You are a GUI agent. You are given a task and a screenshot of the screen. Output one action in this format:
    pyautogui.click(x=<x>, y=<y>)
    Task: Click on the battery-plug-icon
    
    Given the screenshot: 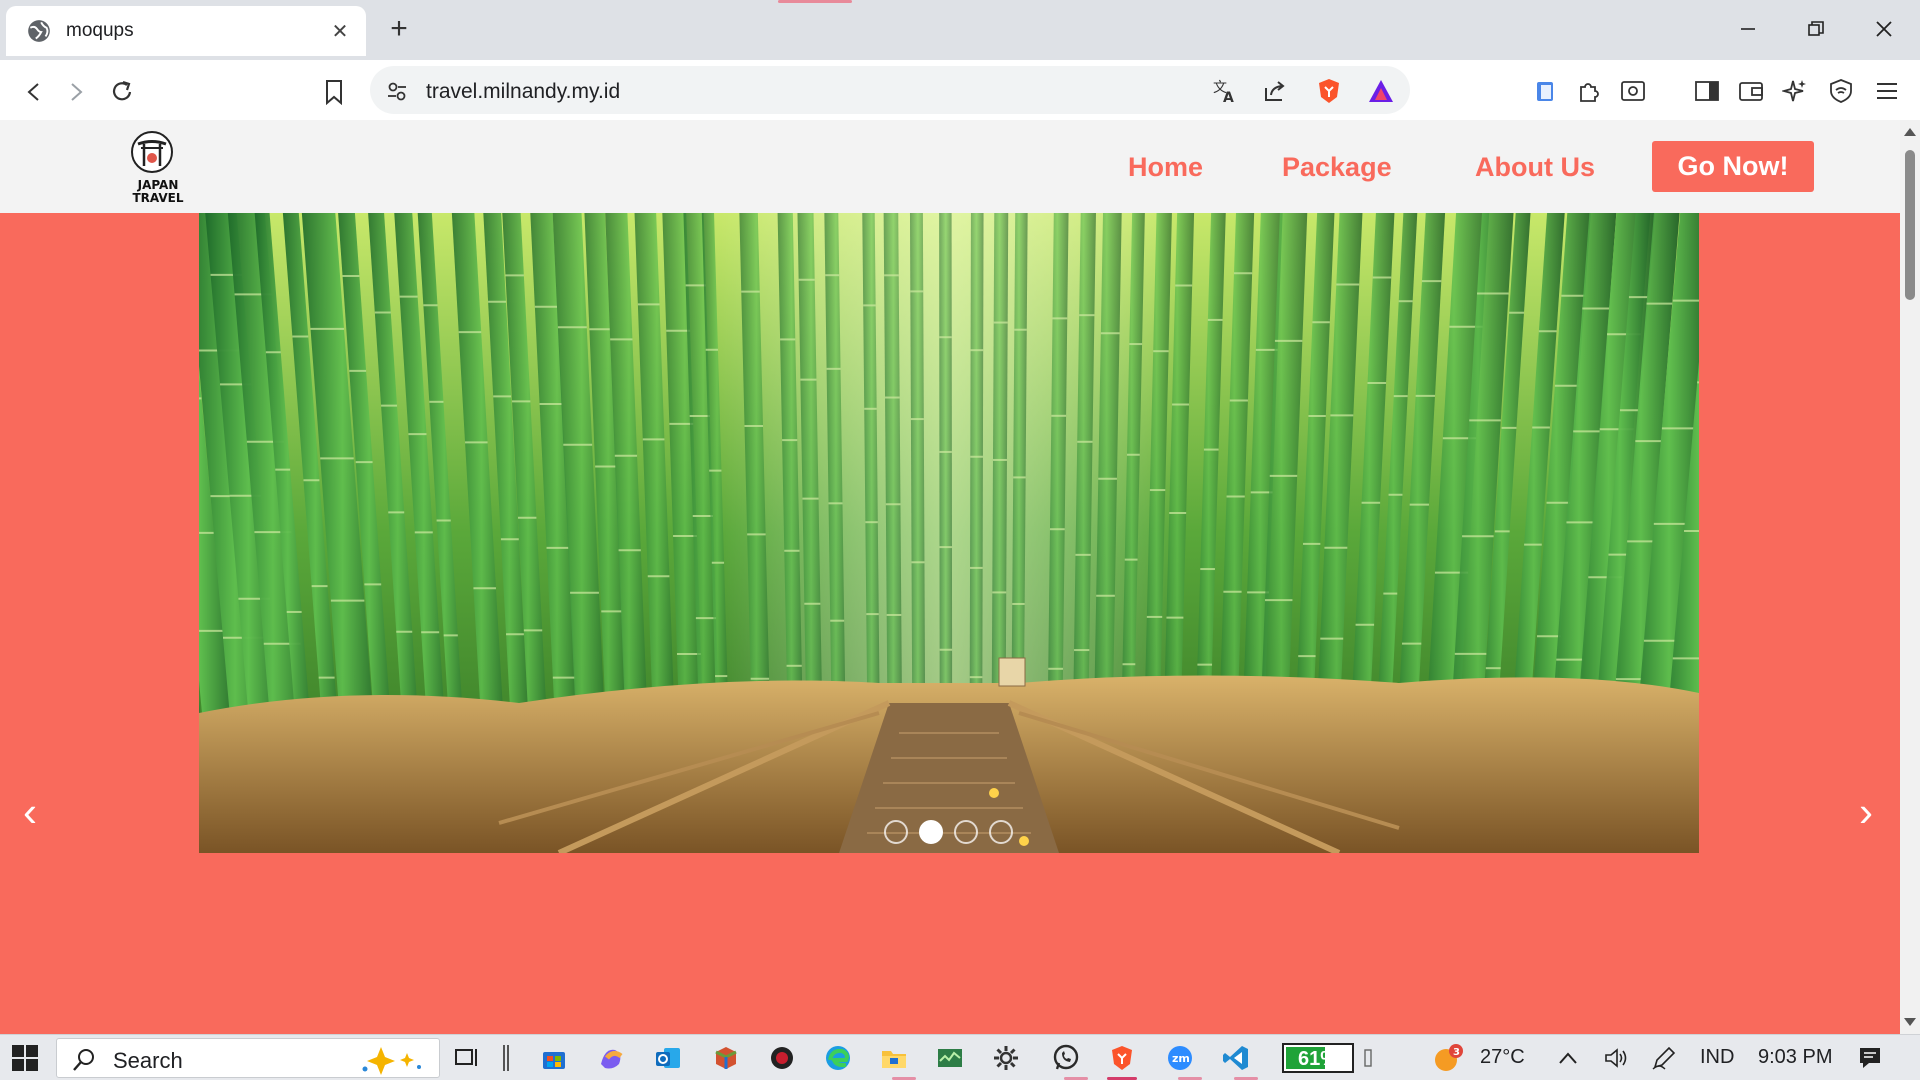 What is the action you would take?
    pyautogui.click(x=1368, y=1058)
    